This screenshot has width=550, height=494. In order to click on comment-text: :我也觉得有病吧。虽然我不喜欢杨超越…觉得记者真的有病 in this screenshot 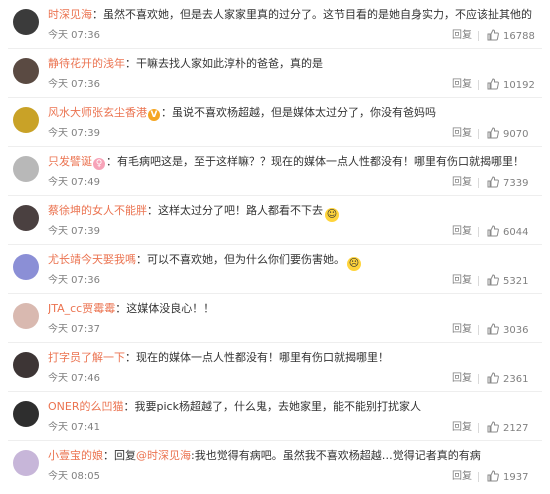, I will do `click(336, 455)`.